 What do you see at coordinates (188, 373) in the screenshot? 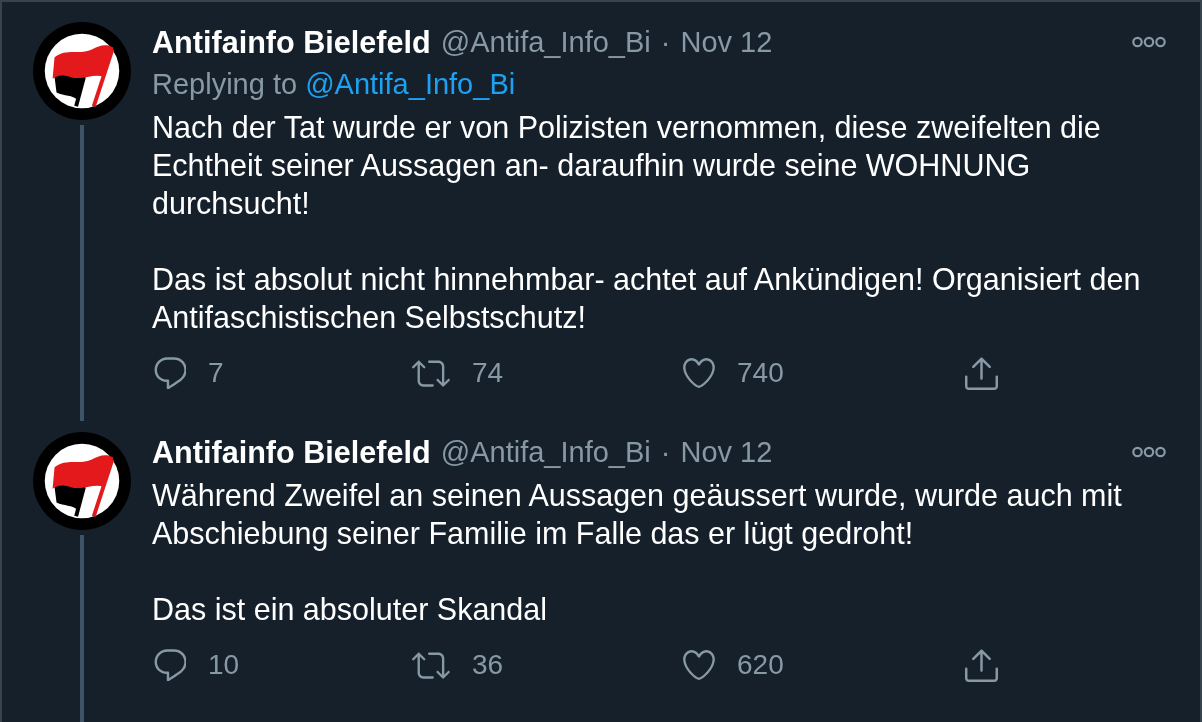
I see `reply-button: 7` at bounding box center [188, 373].